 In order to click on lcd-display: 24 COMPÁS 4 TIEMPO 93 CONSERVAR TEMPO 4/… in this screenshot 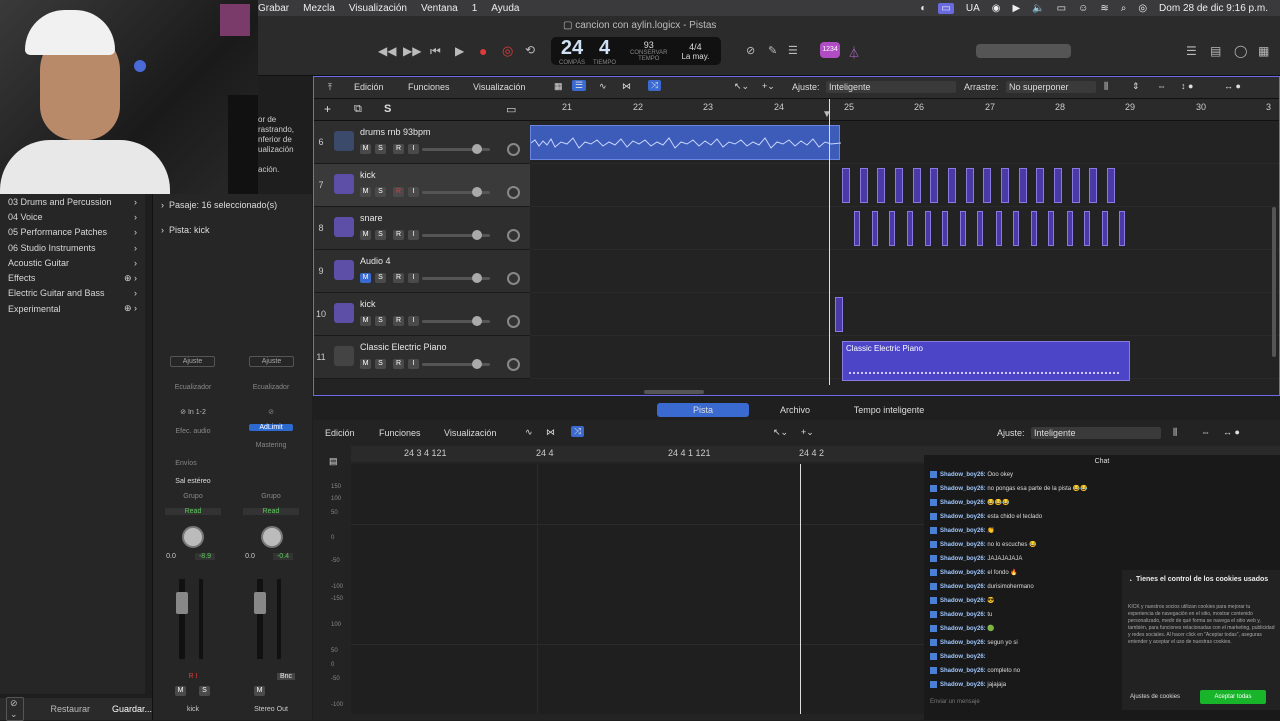, I will do `click(636, 51)`.